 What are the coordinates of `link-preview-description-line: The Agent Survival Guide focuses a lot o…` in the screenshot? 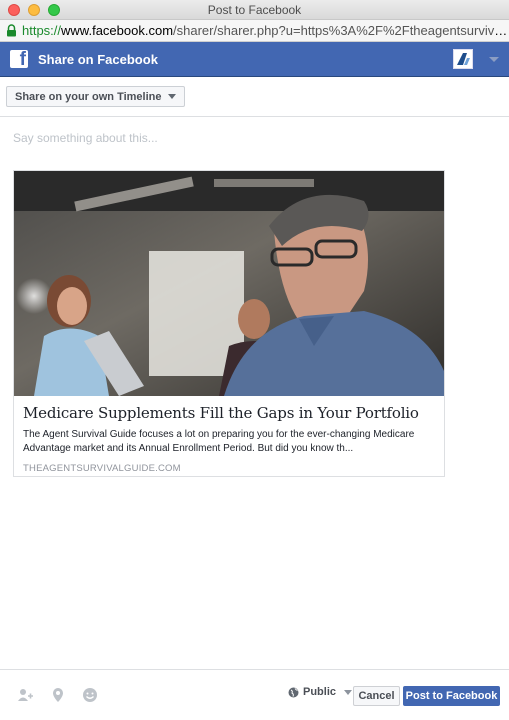 It's located at (219, 434).